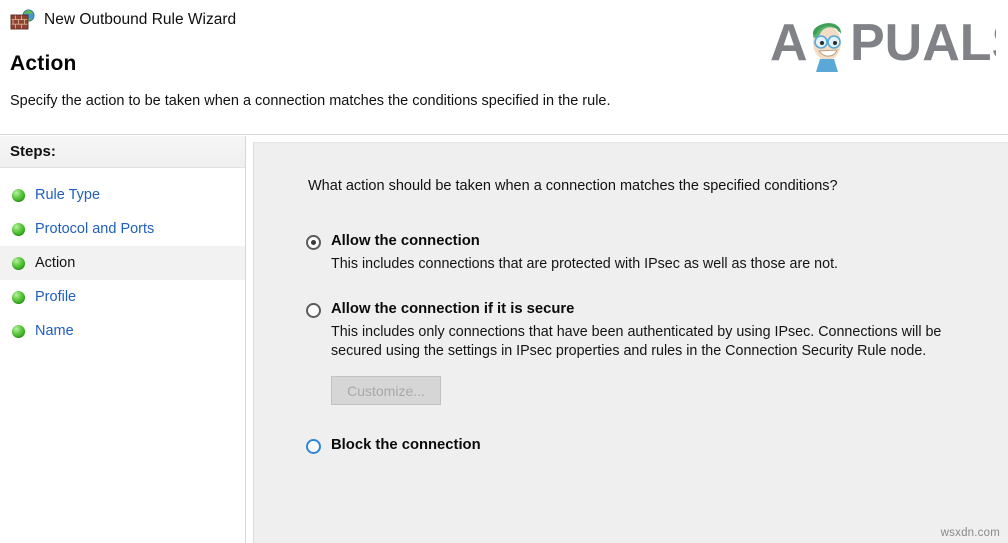 The height and width of the screenshot is (543, 1008). Describe the element at coordinates (453, 308) in the screenshot. I see `option-label: Allow the connection if it is secure` at that location.